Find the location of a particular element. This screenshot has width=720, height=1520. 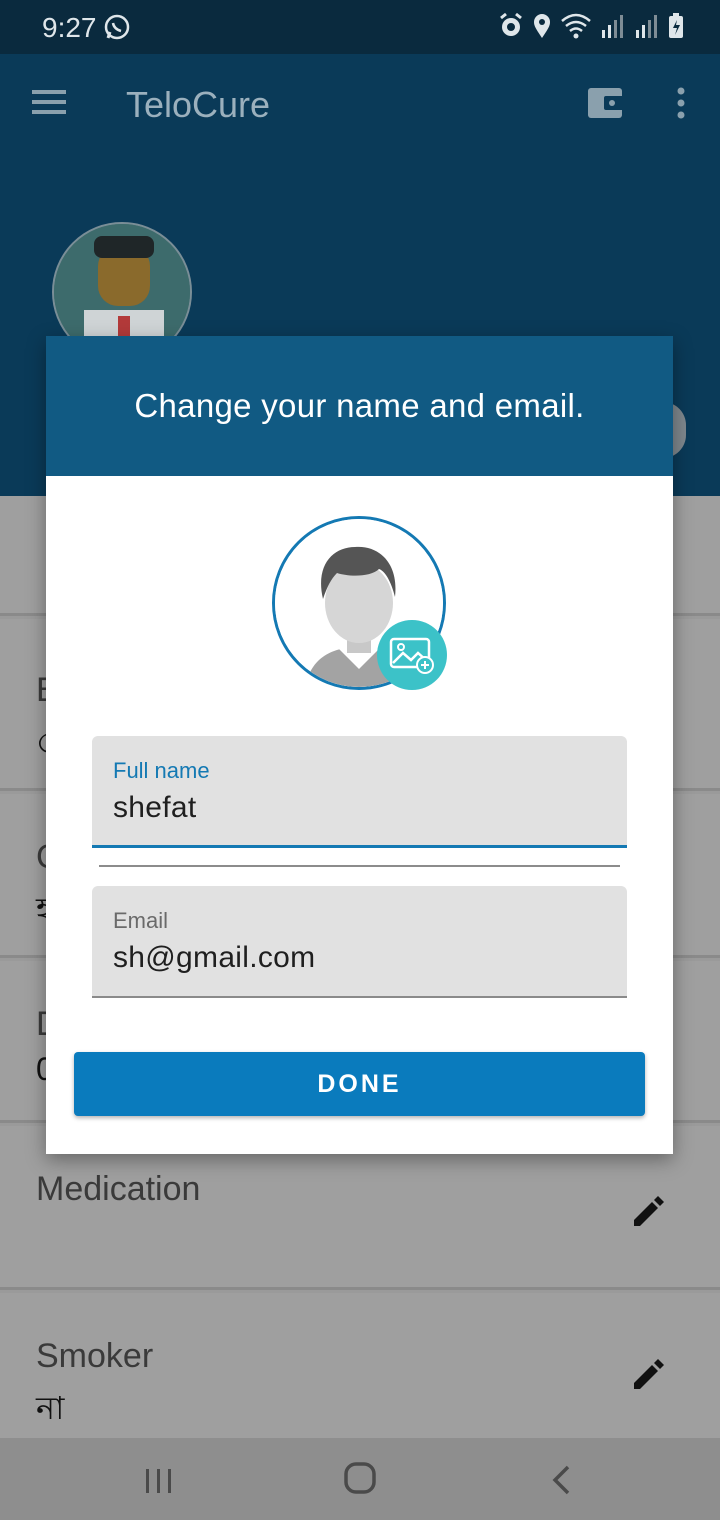

full-name-label: Full name is located at coordinates (161, 770).